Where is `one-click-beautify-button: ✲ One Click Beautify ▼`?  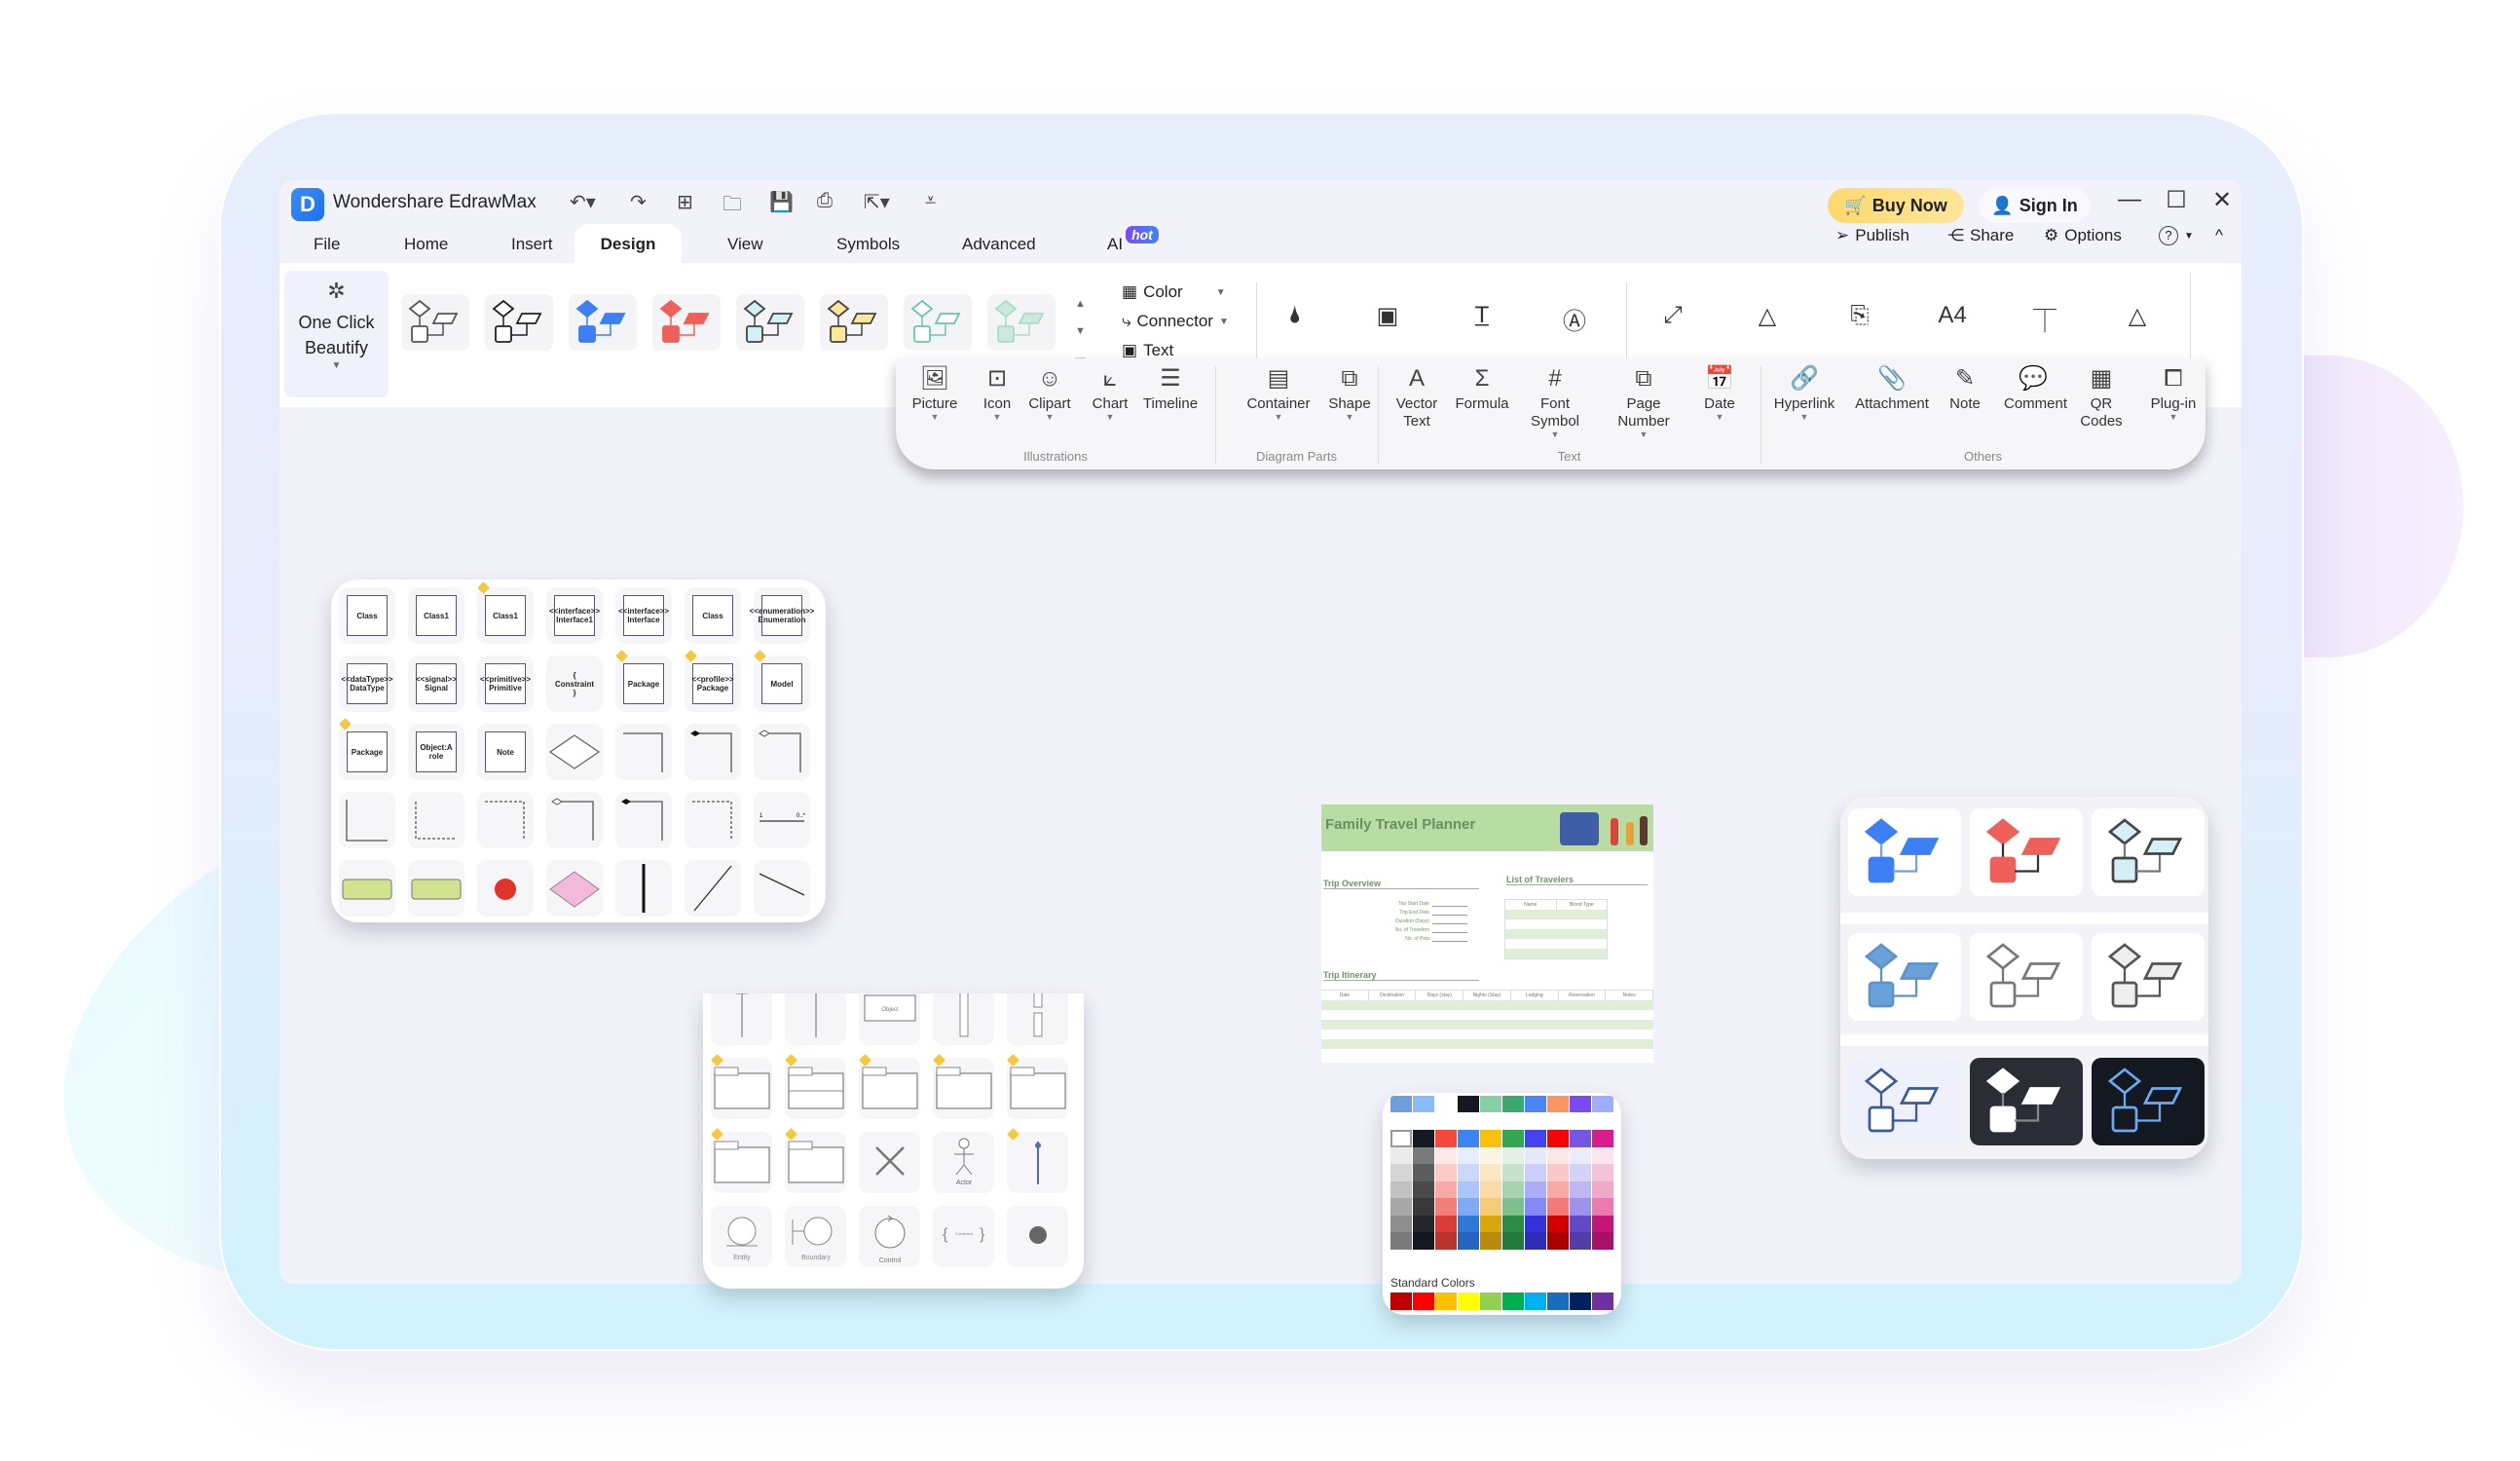
one-click-beautify-button: ✲ One Click Beautify ▼ is located at coordinates (336, 334).